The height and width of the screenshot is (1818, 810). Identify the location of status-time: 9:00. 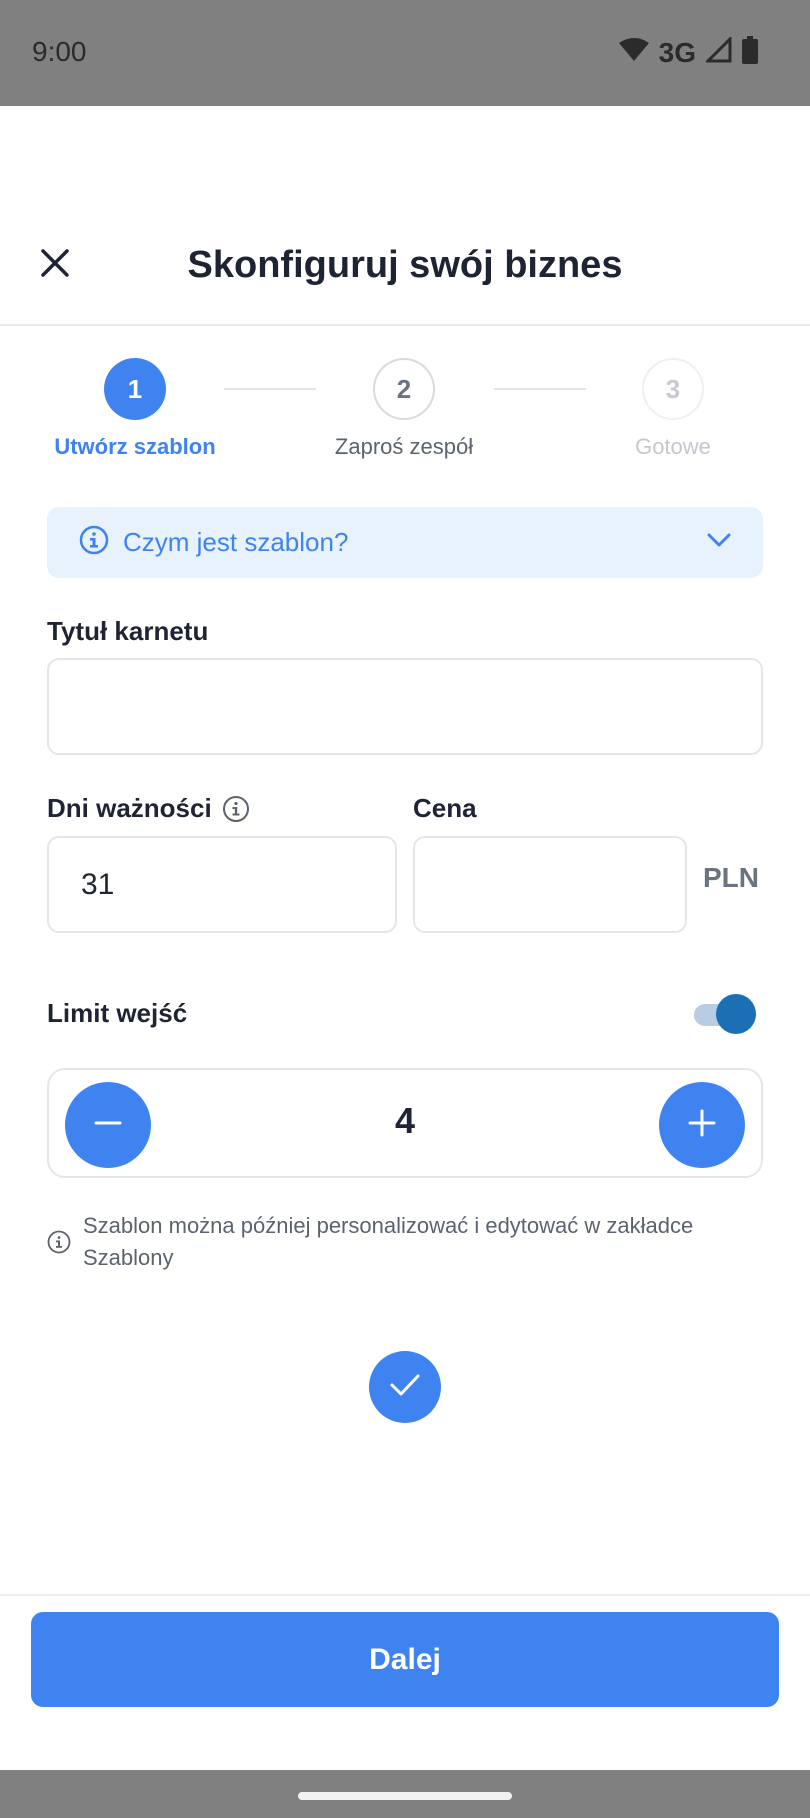
(59, 51).